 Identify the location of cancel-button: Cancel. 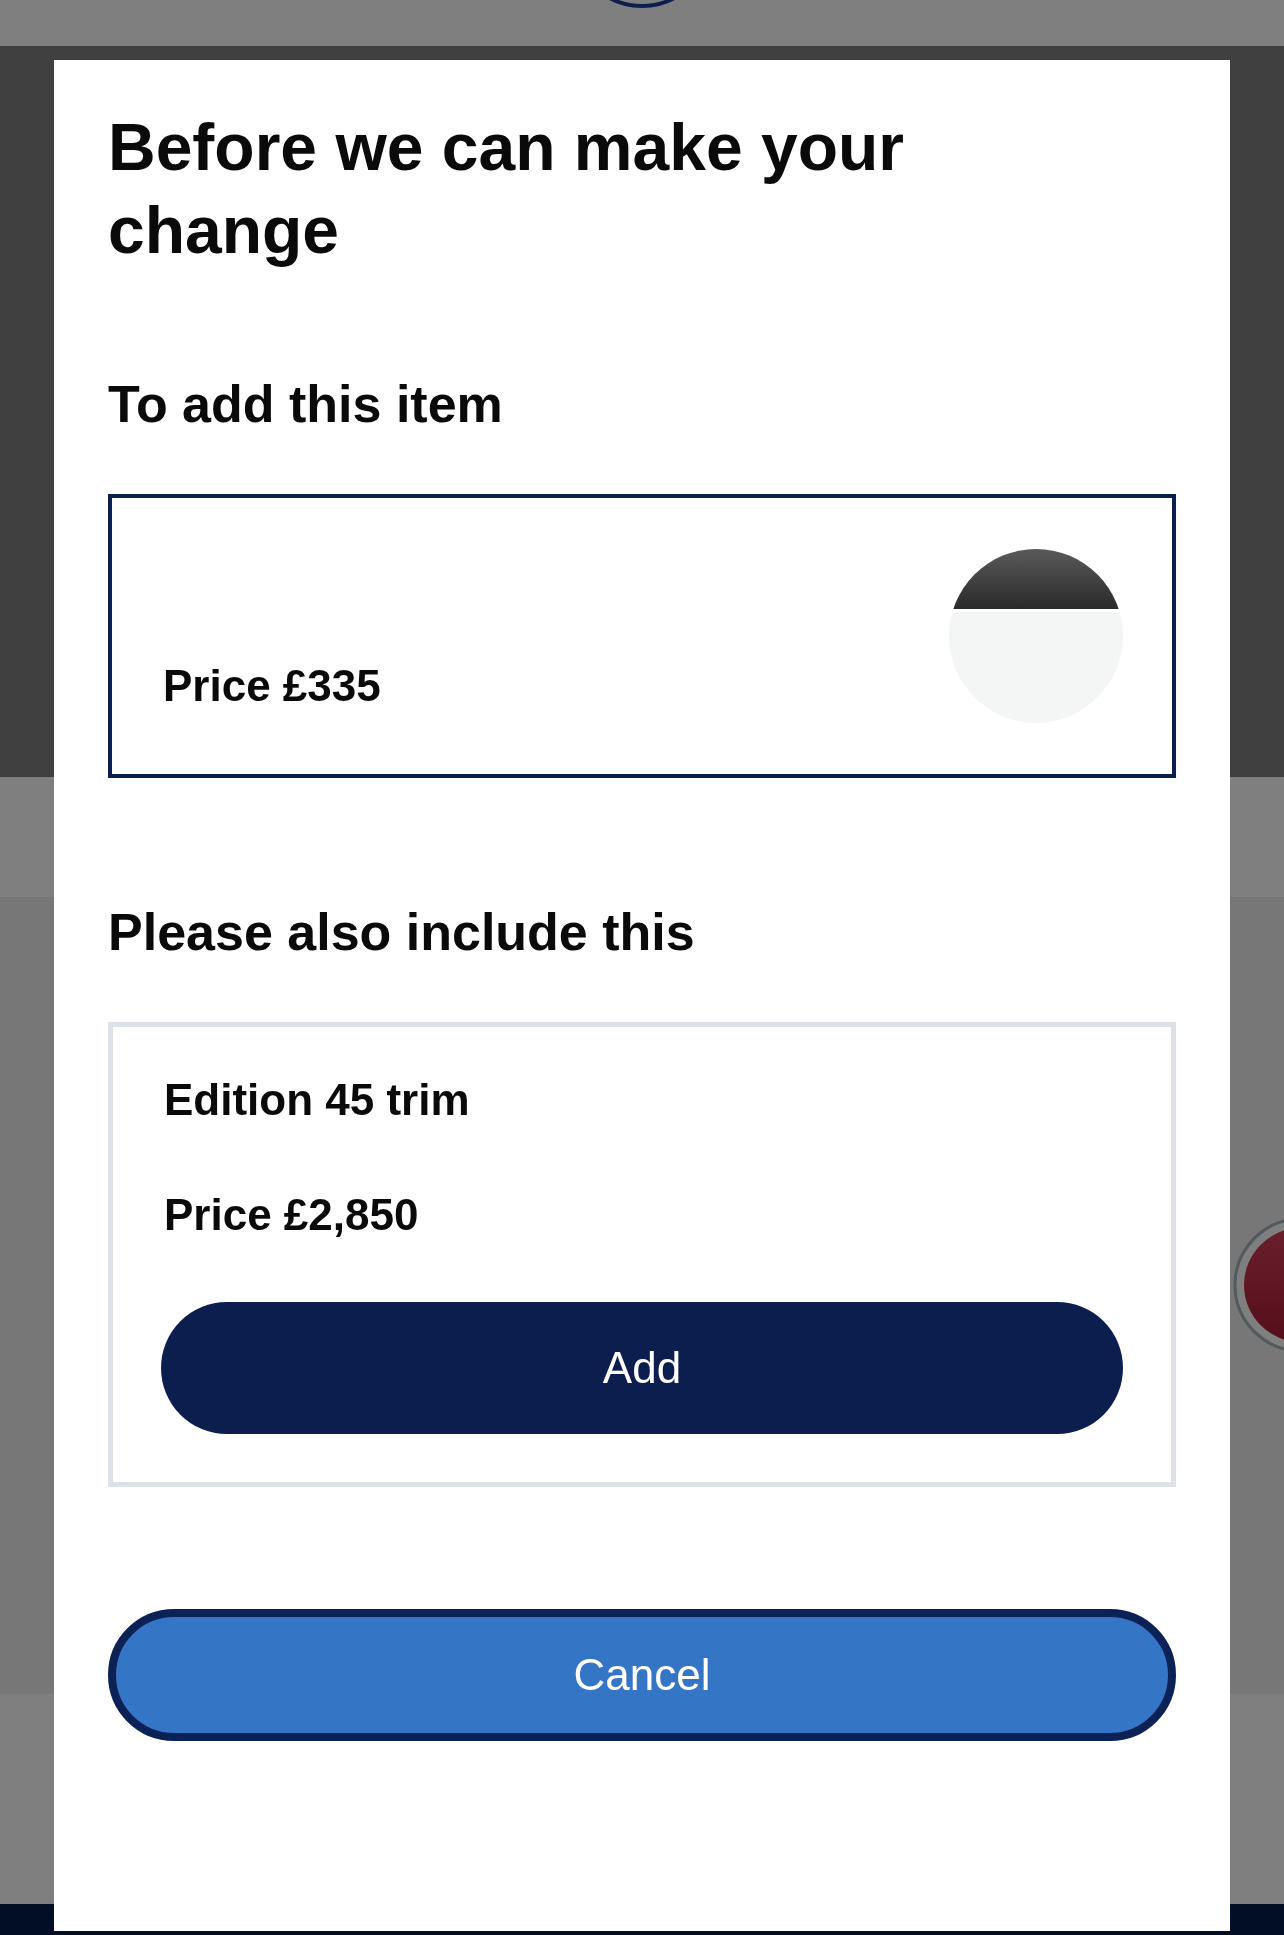
(642, 1675).